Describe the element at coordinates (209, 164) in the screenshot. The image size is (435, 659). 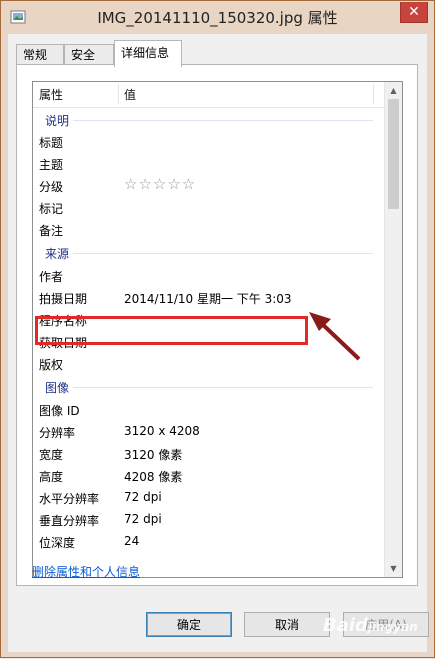
I see `list-item: 主题` at that location.